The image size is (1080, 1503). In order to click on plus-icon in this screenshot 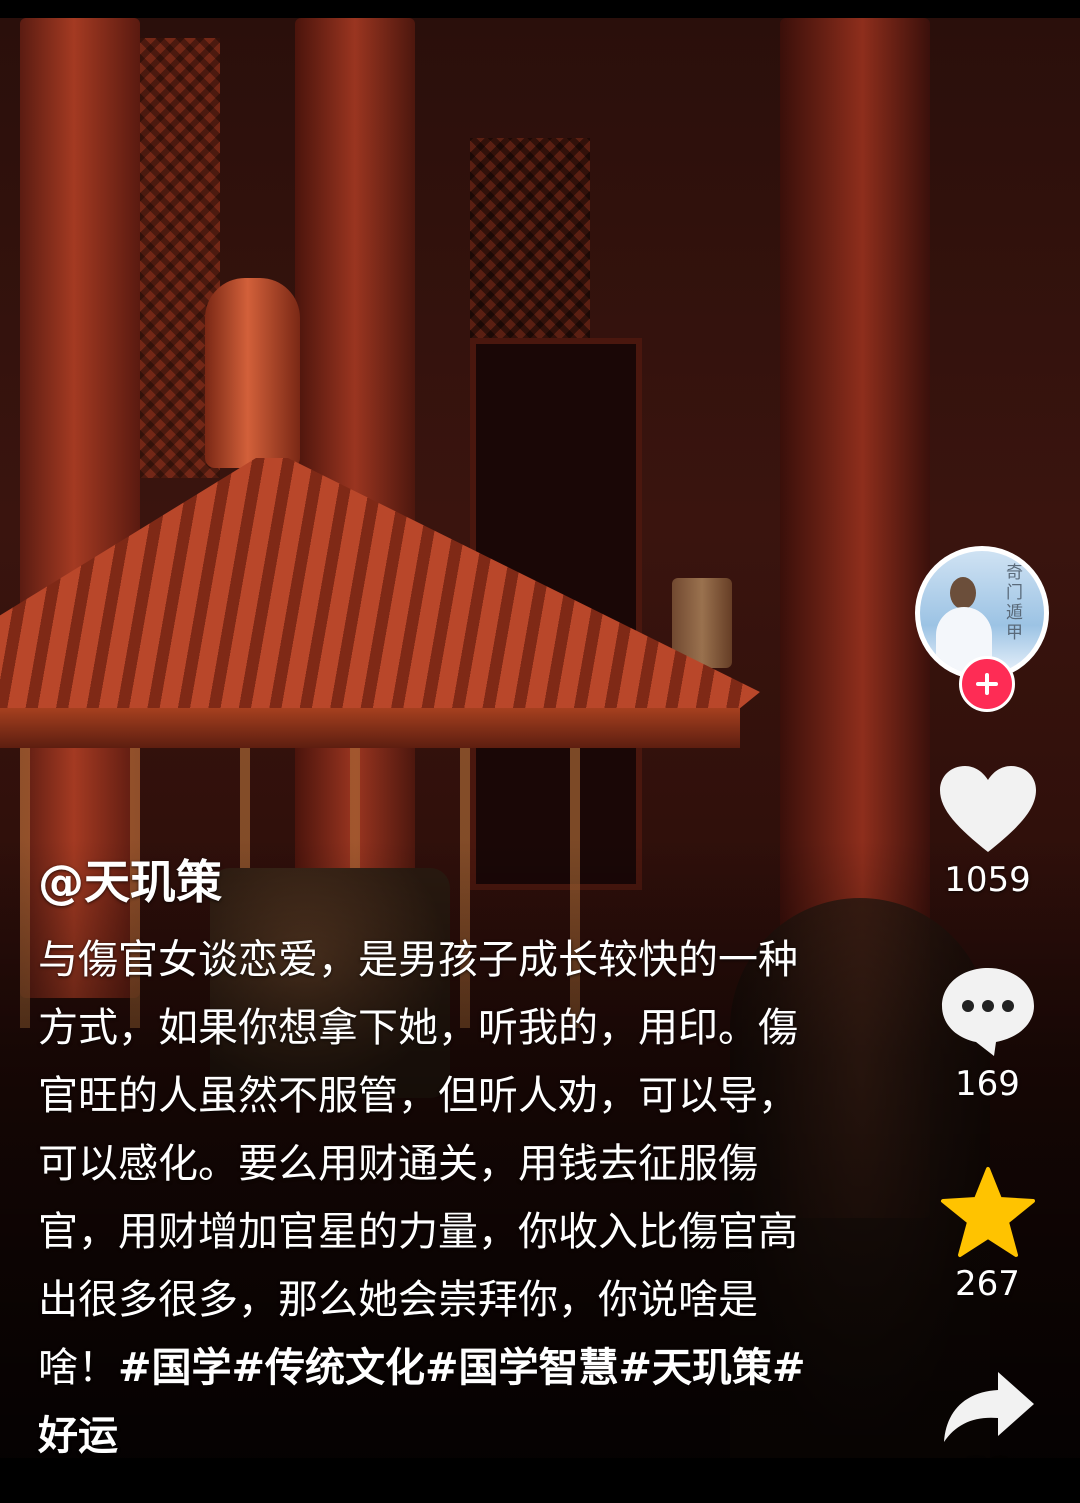, I will do `click(987, 684)`.